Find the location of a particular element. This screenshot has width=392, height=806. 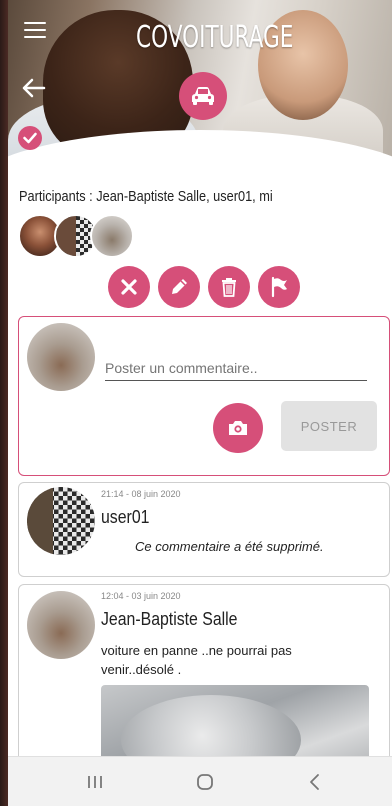

check-icon is located at coordinates (30, 138).